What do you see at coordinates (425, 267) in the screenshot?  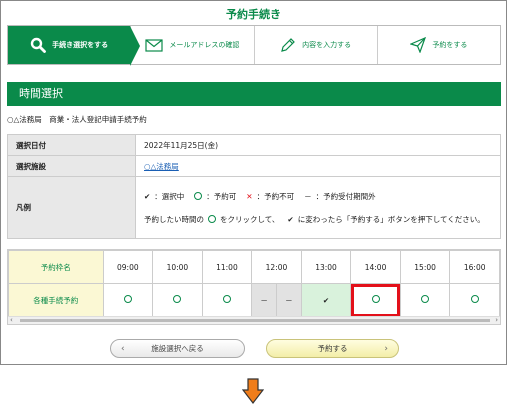 I see `time-header: 15:00` at bounding box center [425, 267].